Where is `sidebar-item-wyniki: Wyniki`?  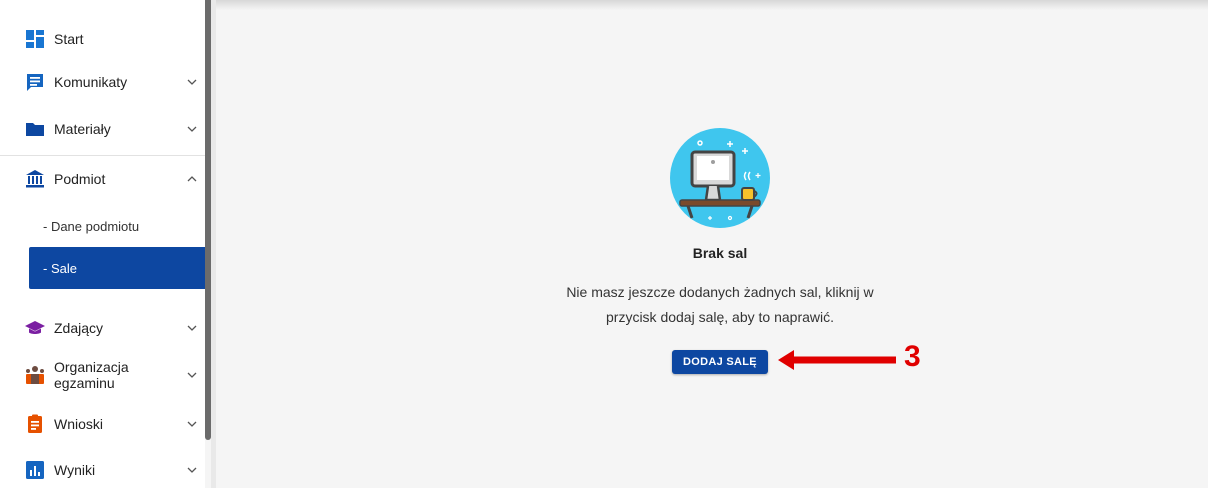
sidebar-item-wyniki: Wyniki is located at coordinates (102, 470).